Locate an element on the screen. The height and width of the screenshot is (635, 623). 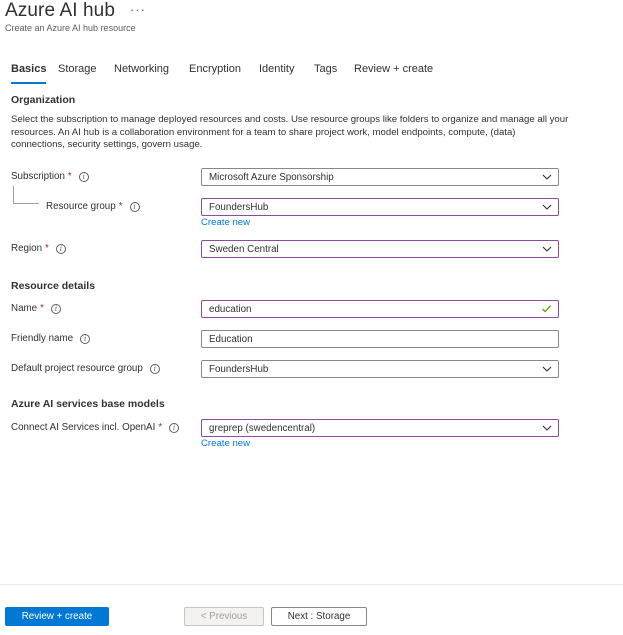
friendly-name-value: Education is located at coordinates (231, 339).